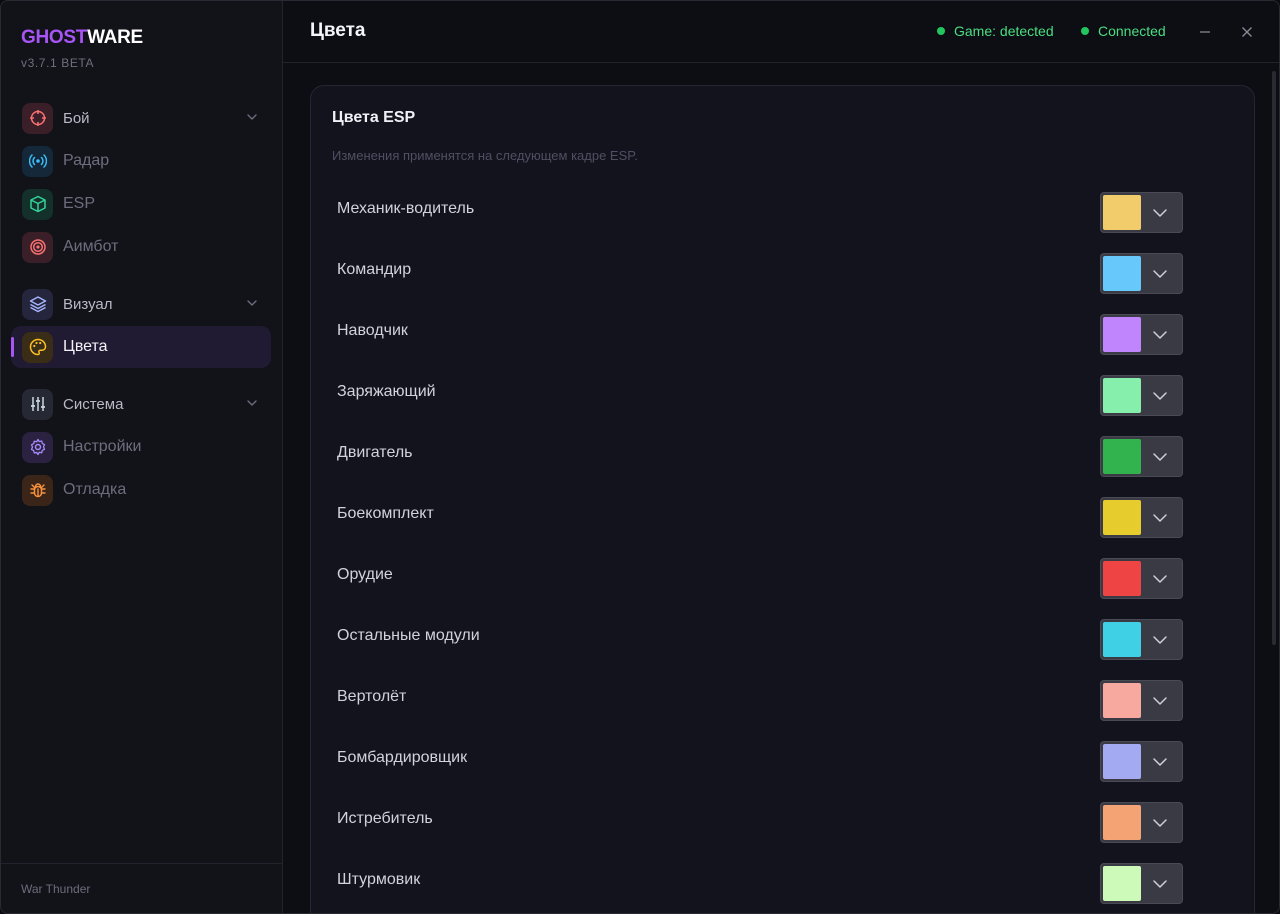 The image size is (1280, 914). I want to click on layers-icon, so click(37, 304).